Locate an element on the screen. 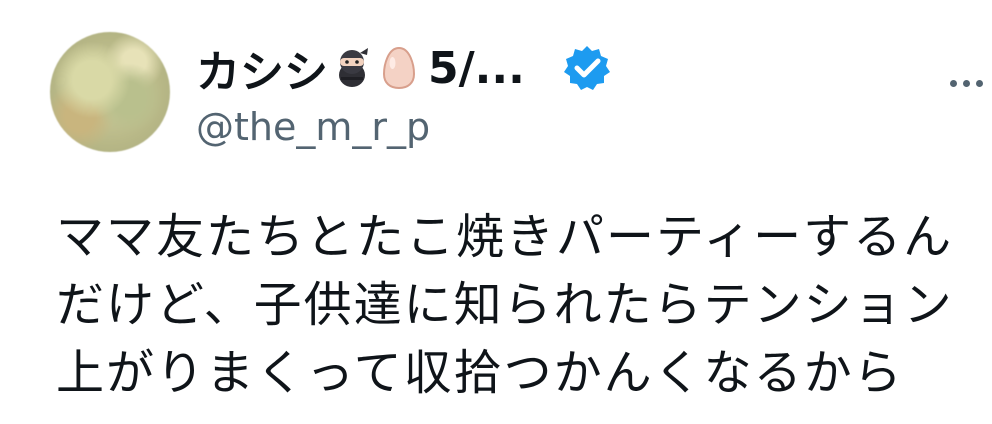 This screenshot has width=992, height=424. egg-icon is located at coordinates (399, 68).